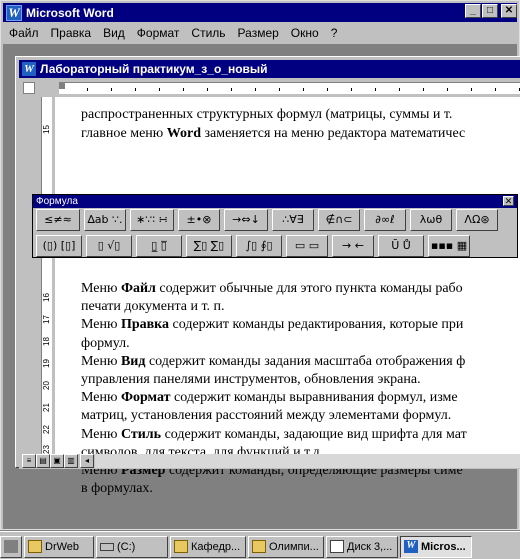 The height and width of the screenshot is (559, 520). Describe the element at coordinates (401, 246) in the screenshot. I see `formula-palette-button: Ū Ů` at that location.